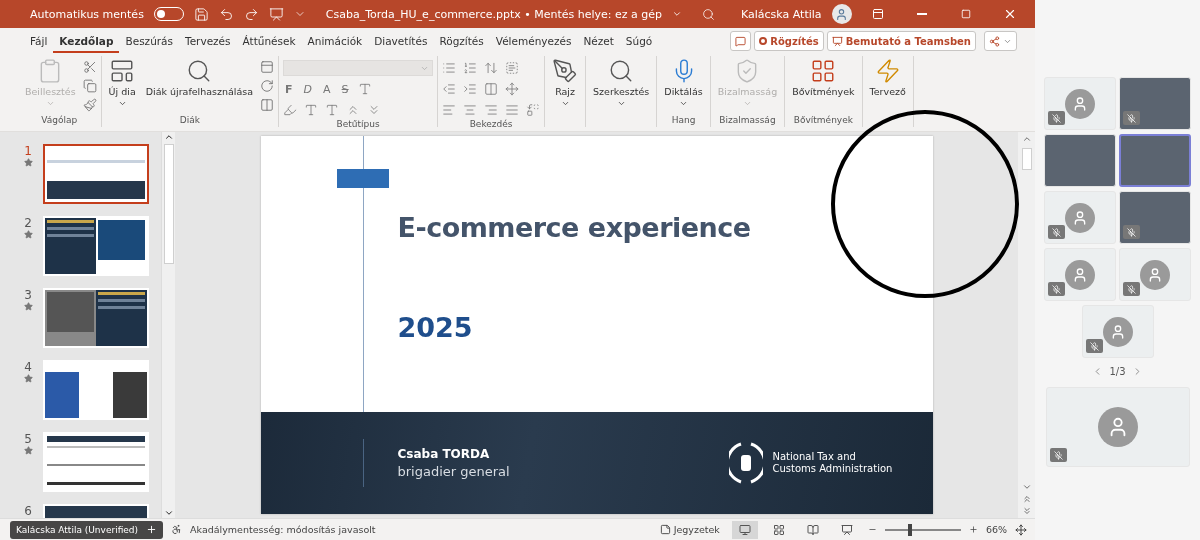 The height and width of the screenshot is (540, 1200). Describe the element at coordinates (28, 511) in the screenshot. I see `slide-number: 6` at that location.